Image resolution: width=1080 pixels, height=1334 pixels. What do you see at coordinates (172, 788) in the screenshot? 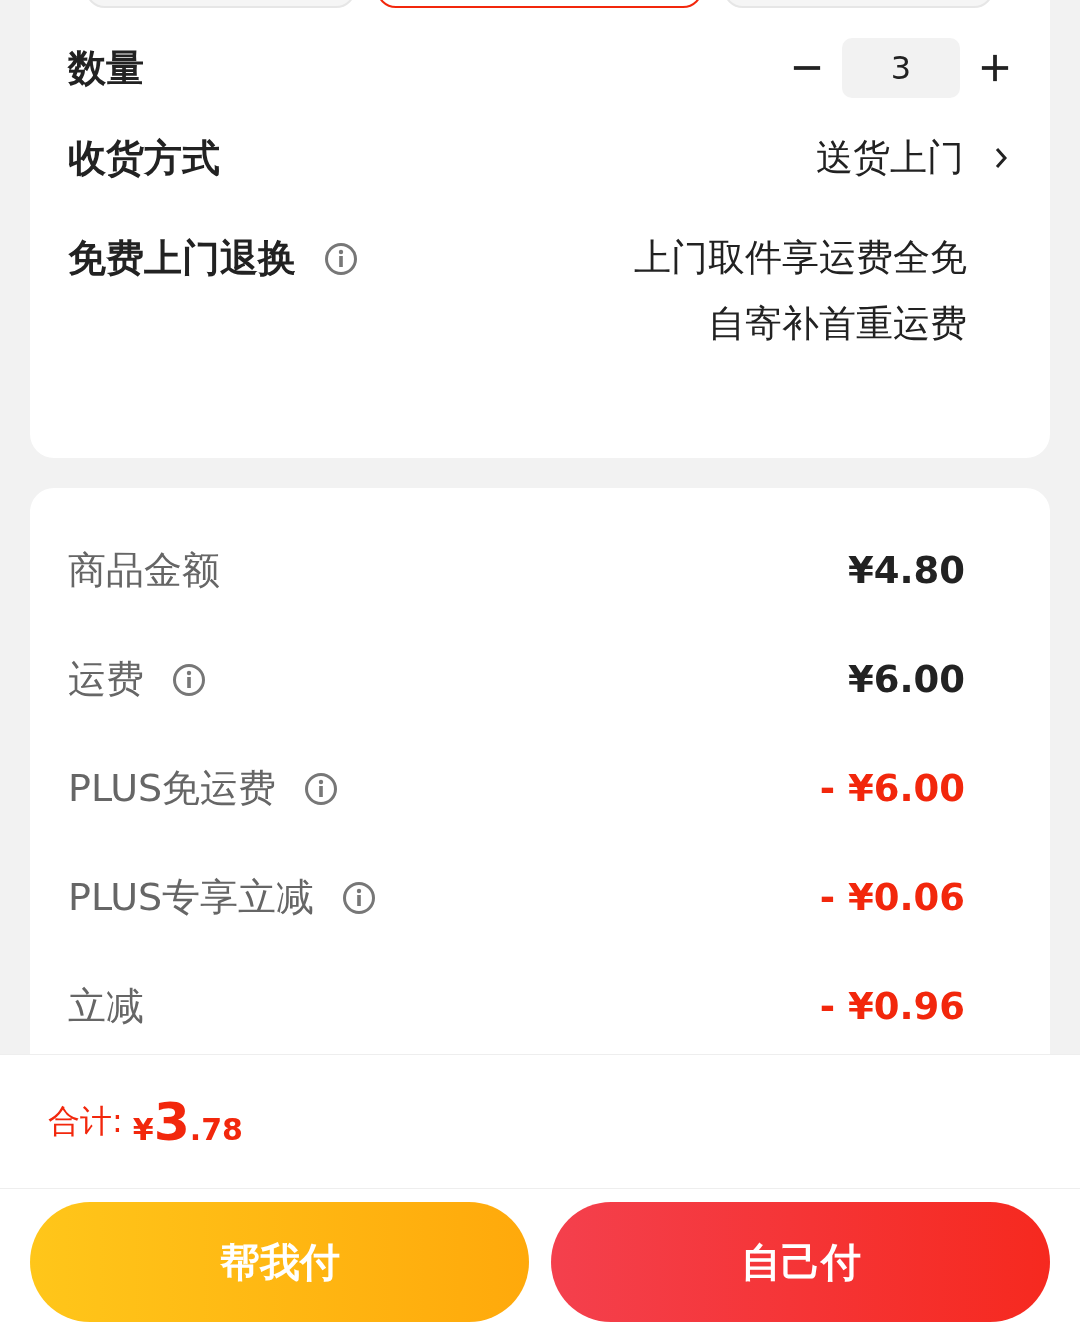
I see `fee-label: PLUS免运费` at bounding box center [172, 788].